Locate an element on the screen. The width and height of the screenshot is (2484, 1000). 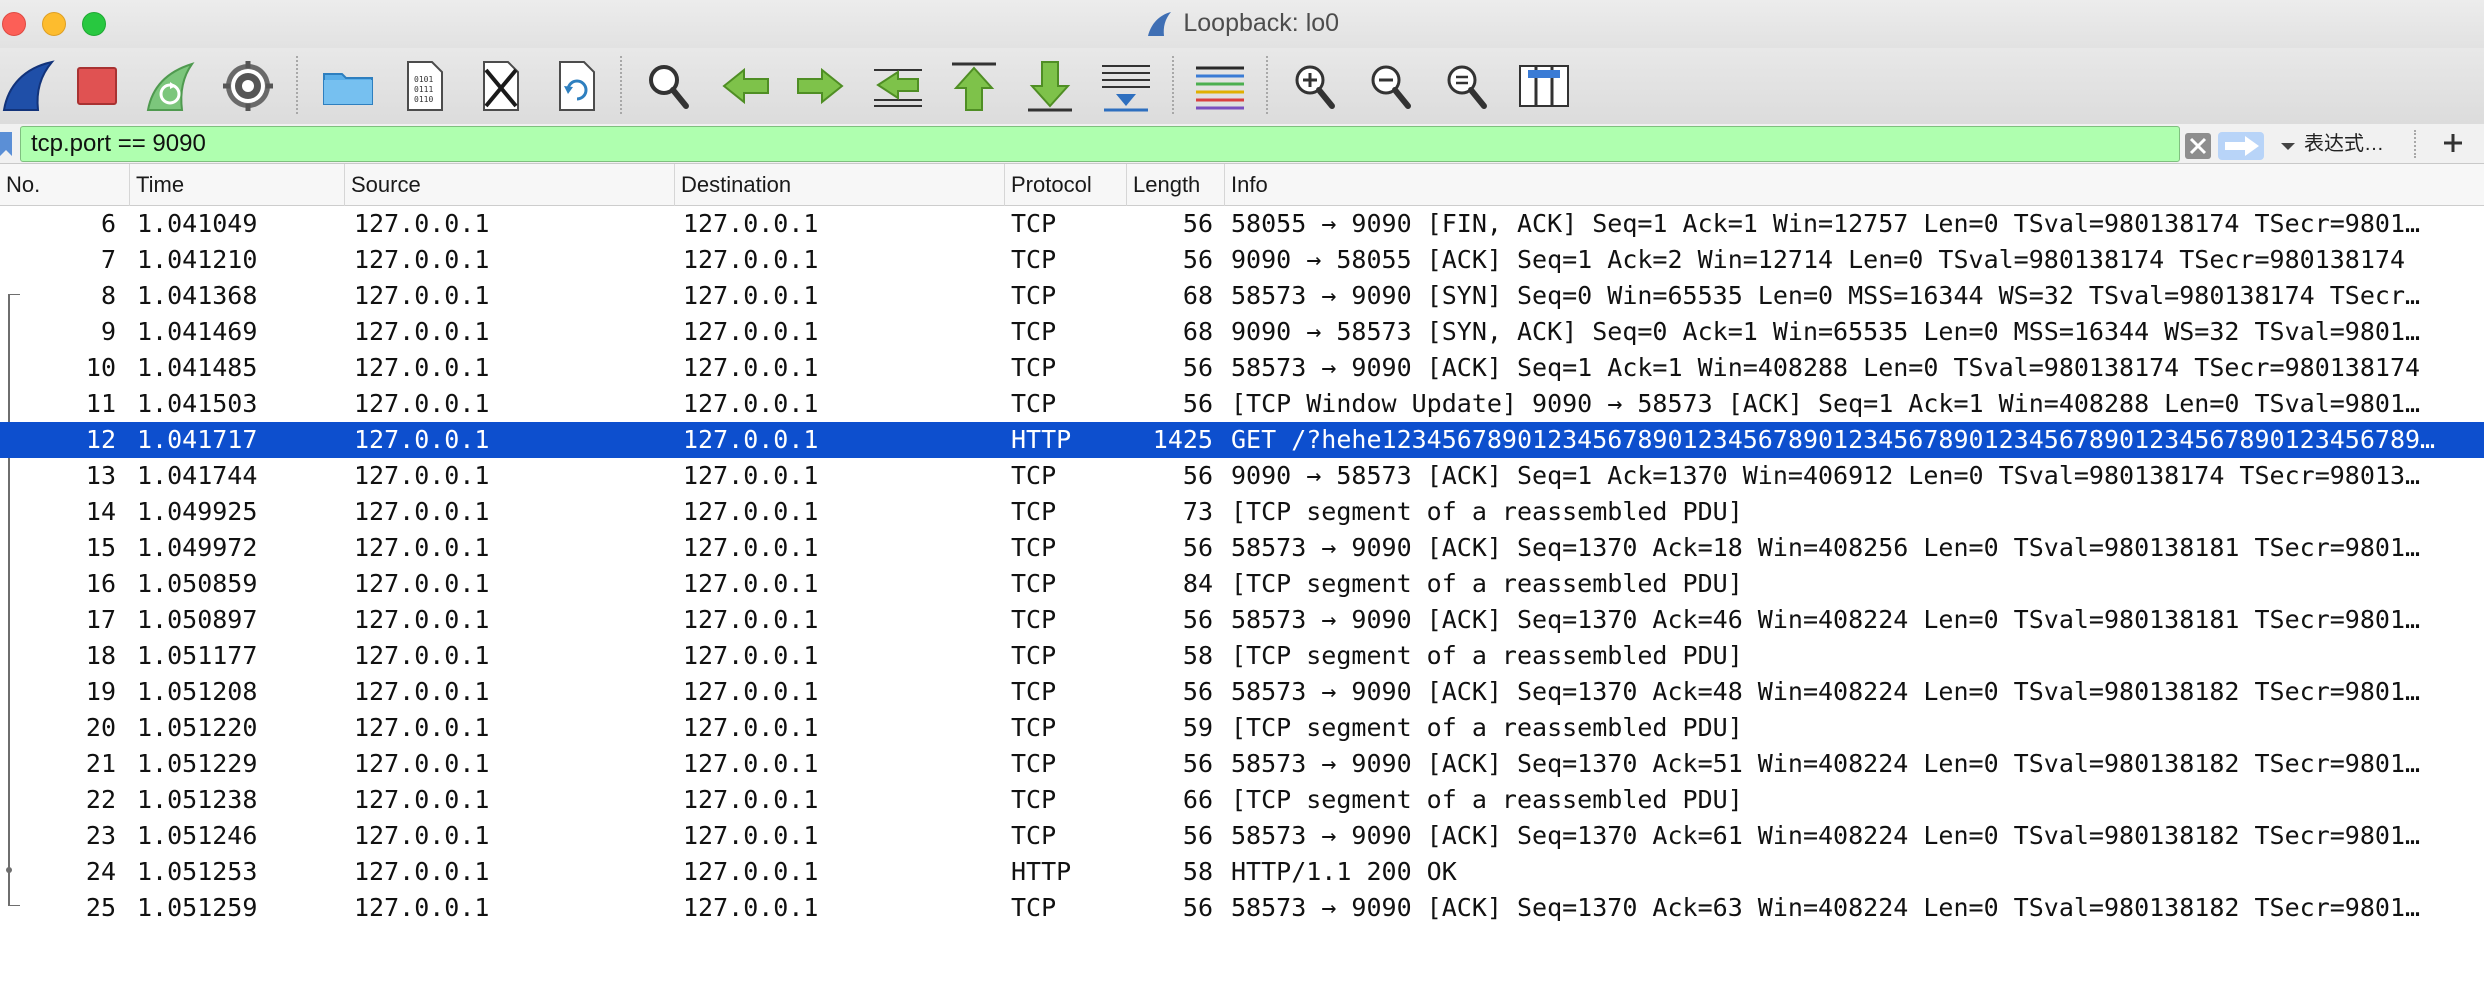
packet-number: 8 is located at coordinates (108, 295).